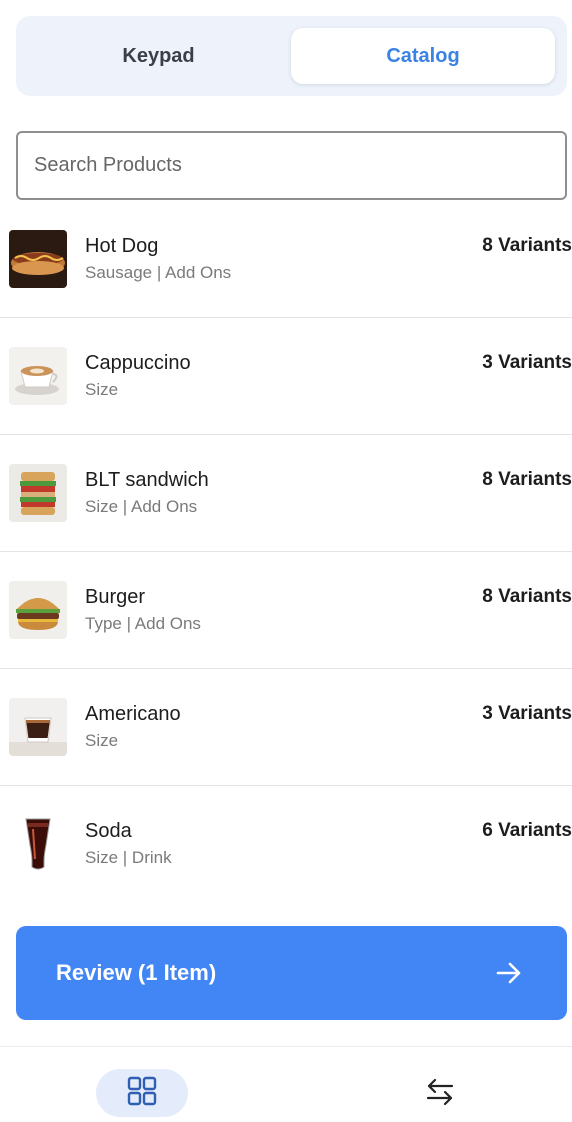 The height and width of the screenshot is (1122, 572). Describe the element at coordinates (158, 56) in the screenshot. I see `tab-keypad: Keypad` at that location.